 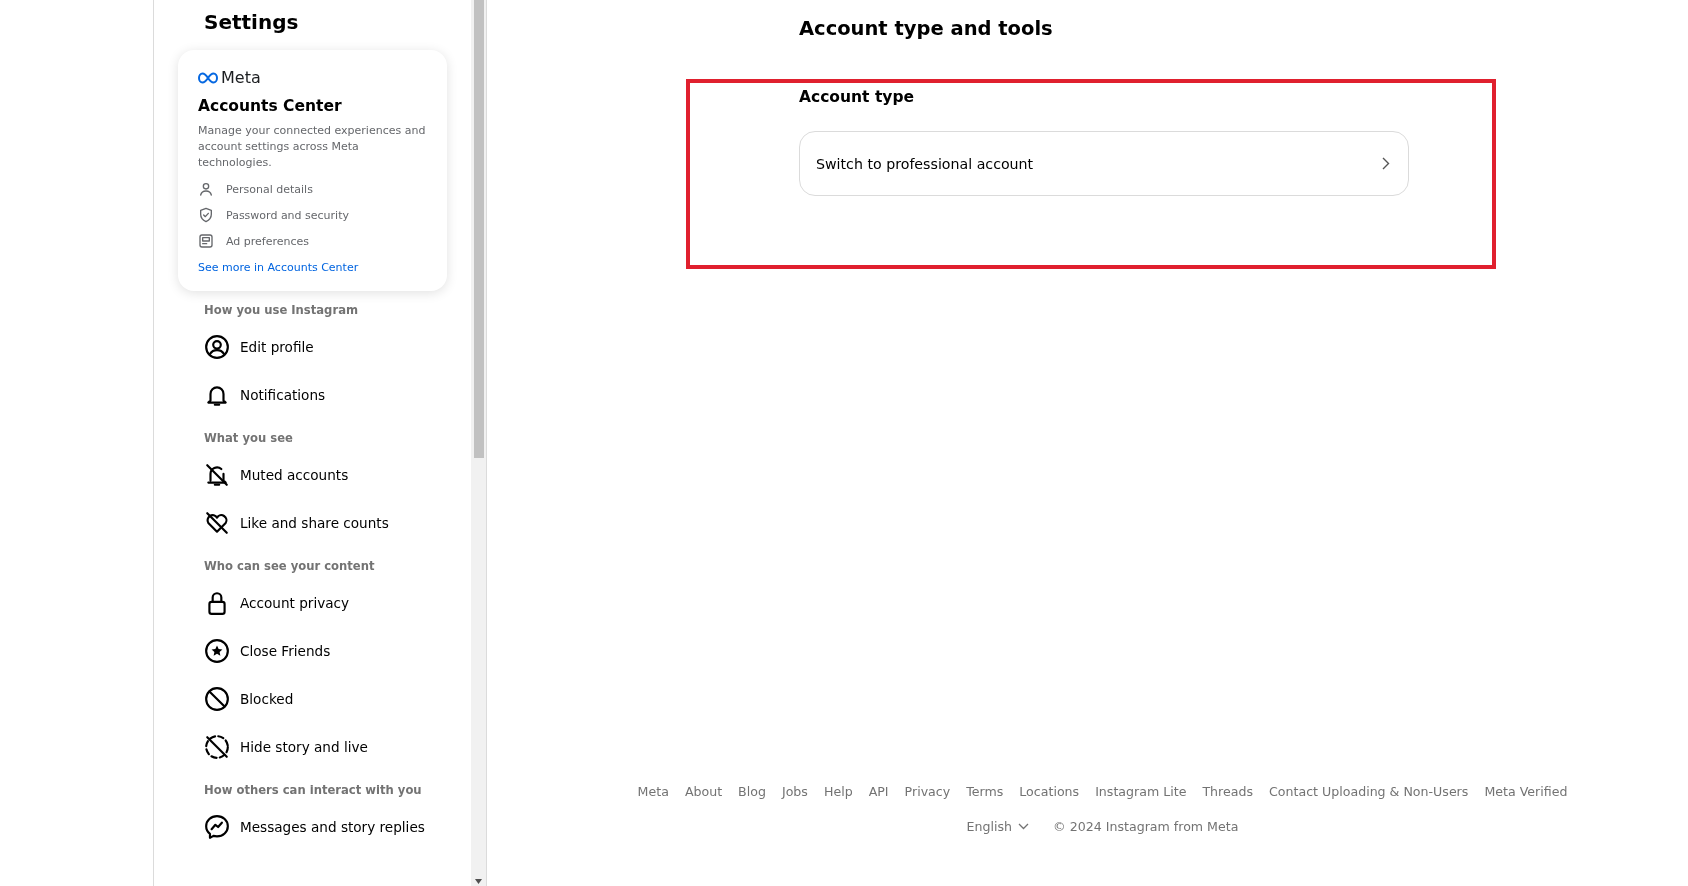 What do you see at coordinates (1369, 791) in the screenshot?
I see `footer-link: Contact Uploading & Non-Users` at bounding box center [1369, 791].